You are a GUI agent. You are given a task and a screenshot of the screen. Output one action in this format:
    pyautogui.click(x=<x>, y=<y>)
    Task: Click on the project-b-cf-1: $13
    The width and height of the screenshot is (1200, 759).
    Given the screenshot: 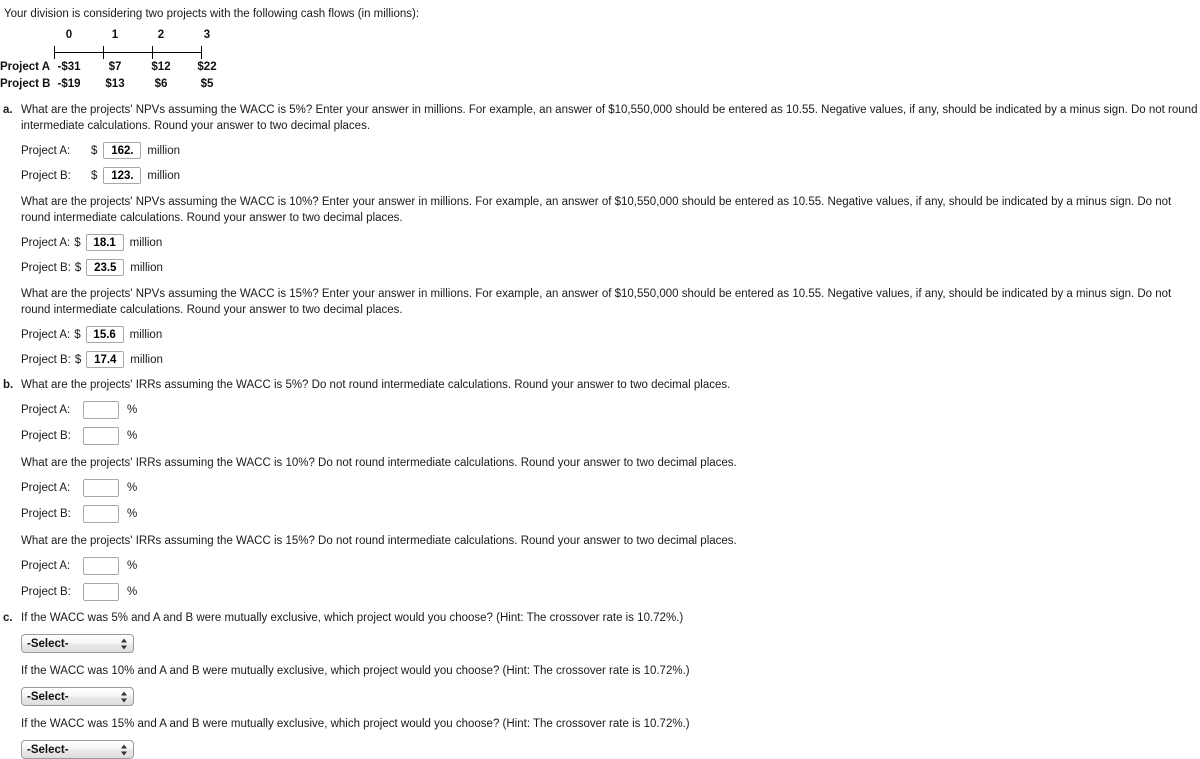 What is the action you would take?
    pyautogui.click(x=115, y=84)
    